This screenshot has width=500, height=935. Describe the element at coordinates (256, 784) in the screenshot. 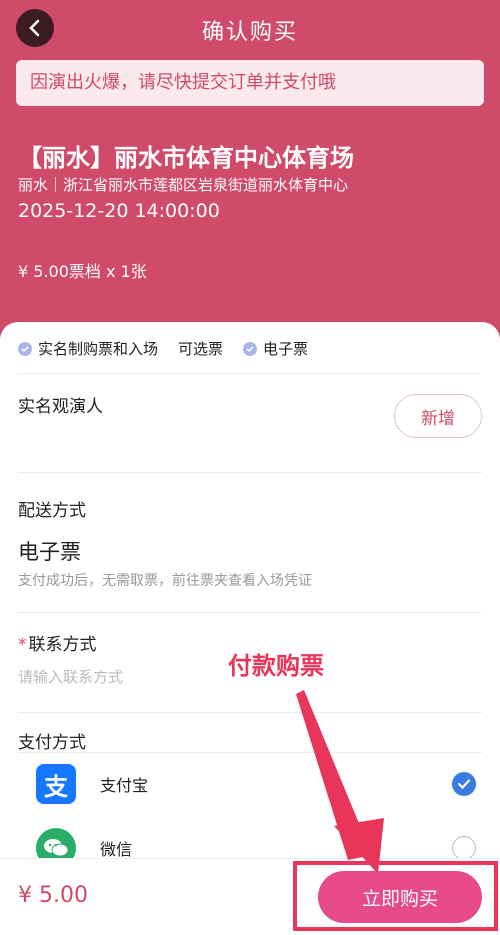

I see `payment-option-alipay: 支 支付宝` at that location.